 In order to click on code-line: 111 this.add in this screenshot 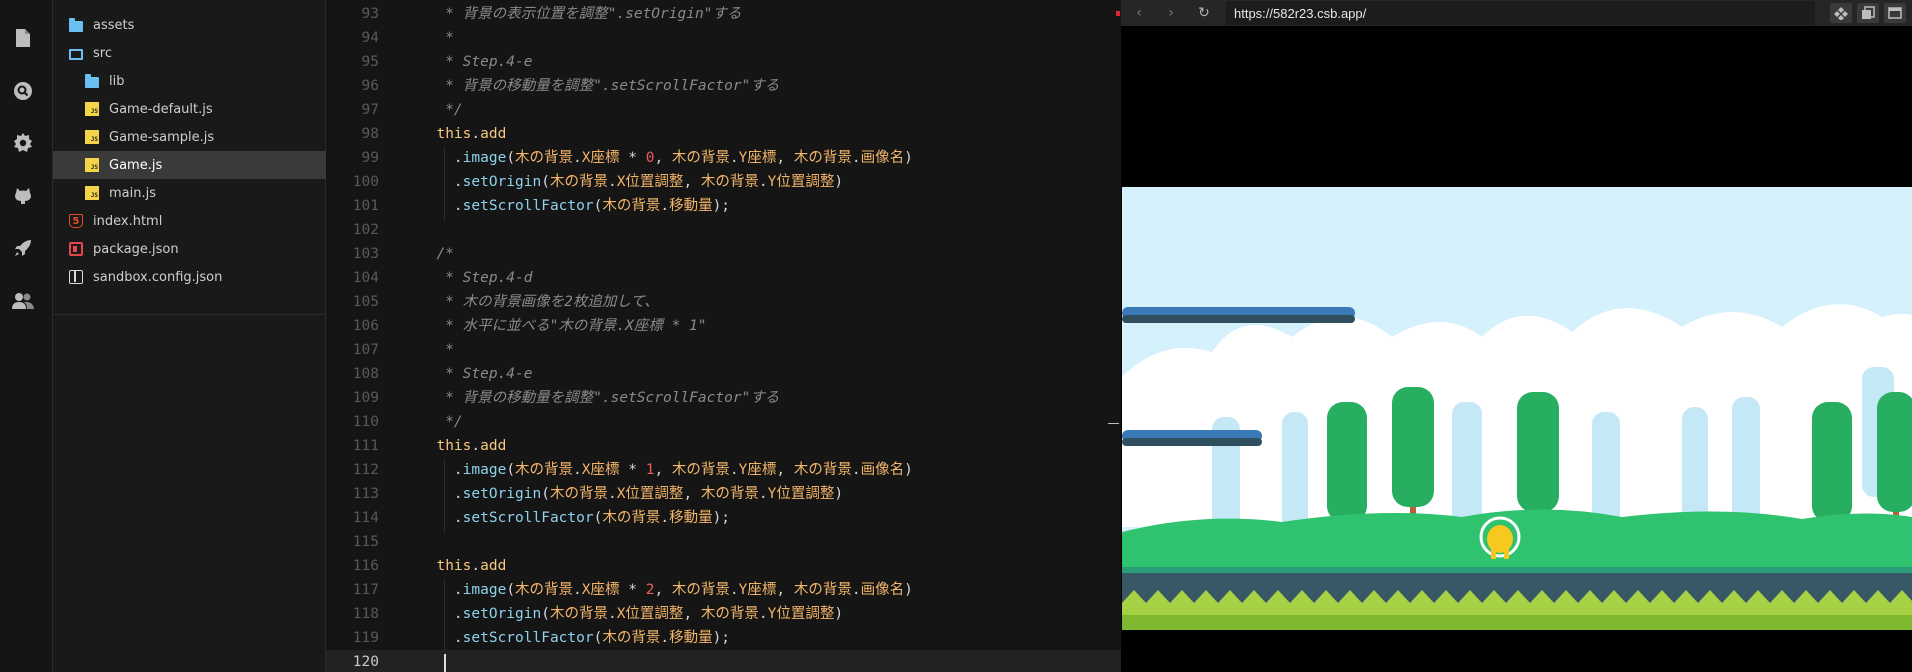, I will do `click(723, 446)`.